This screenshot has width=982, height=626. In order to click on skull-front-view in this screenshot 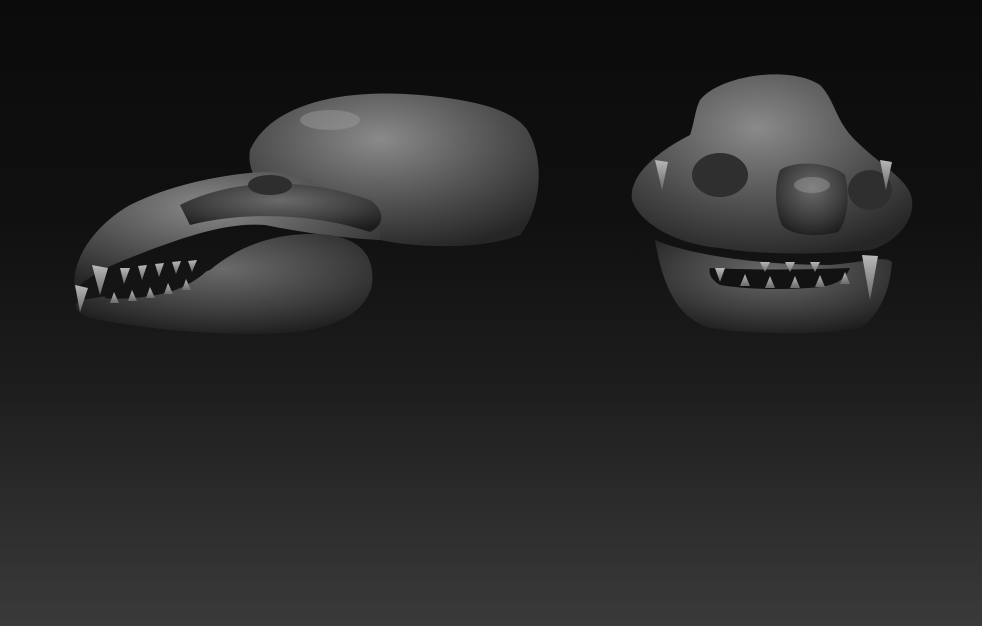, I will do `click(772, 204)`.